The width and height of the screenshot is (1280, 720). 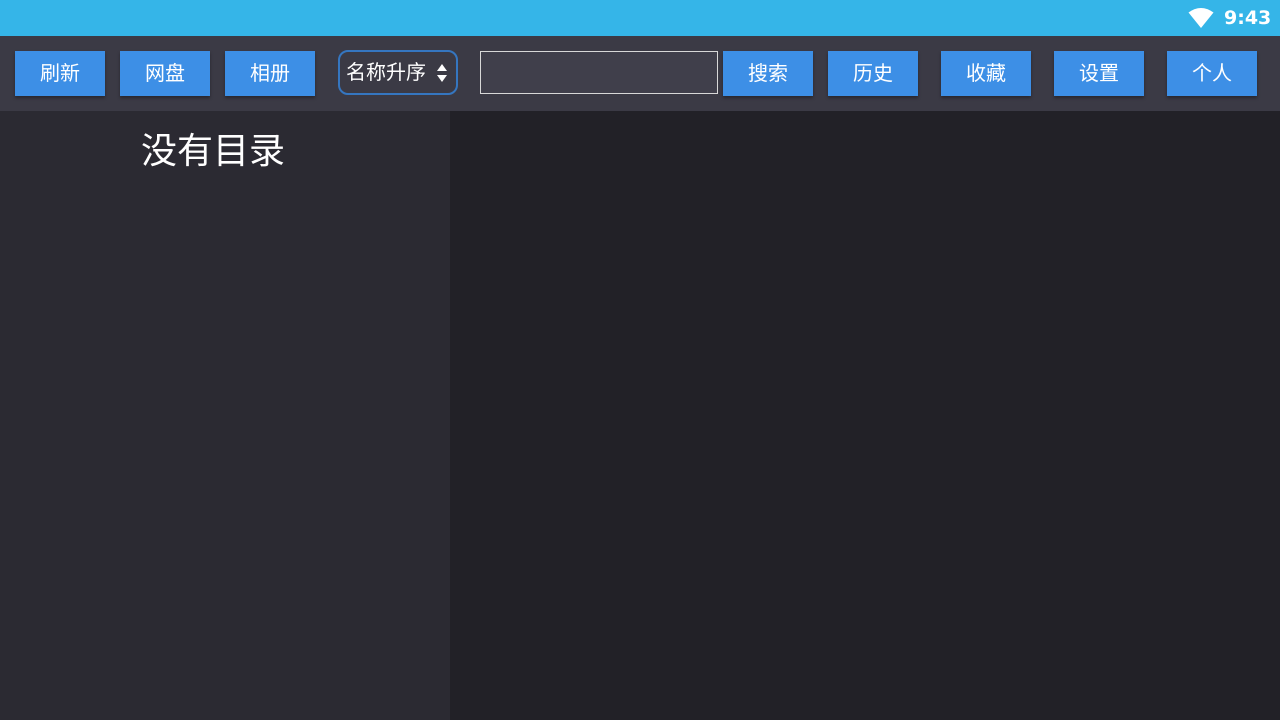 I want to click on search-button: 搜索, so click(x=768, y=73).